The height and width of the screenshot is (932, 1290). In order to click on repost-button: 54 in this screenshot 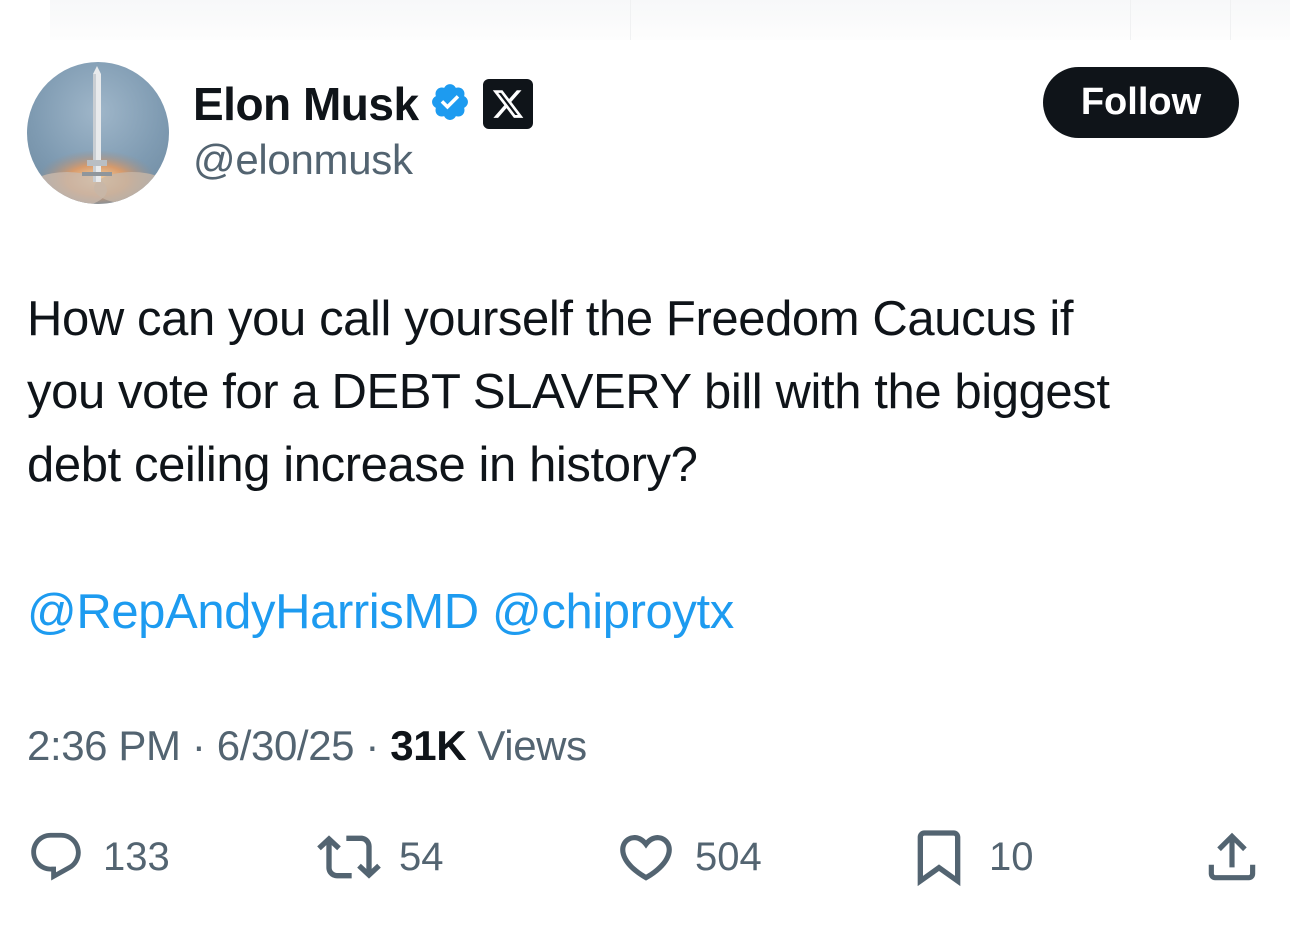, I will do `click(380, 857)`.